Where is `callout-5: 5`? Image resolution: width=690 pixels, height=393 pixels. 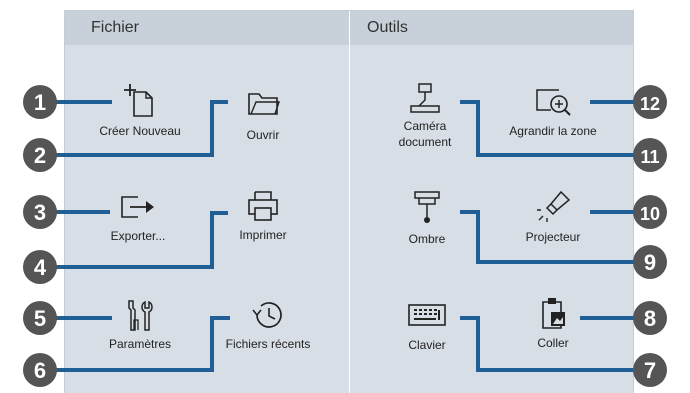
callout-5: 5 is located at coordinates (40, 318).